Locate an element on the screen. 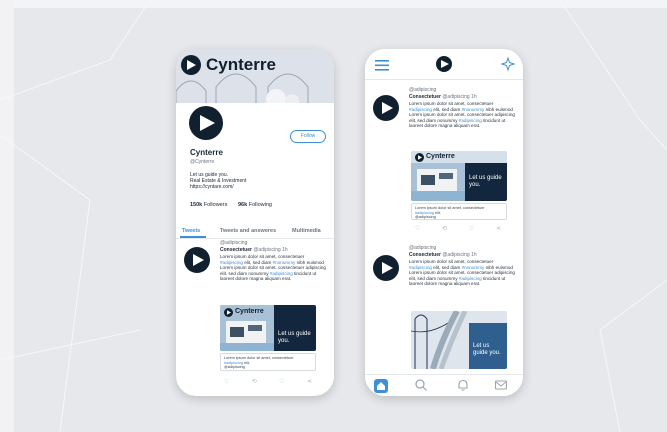  profile-cover: Cynterre is located at coordinates (255, 76).